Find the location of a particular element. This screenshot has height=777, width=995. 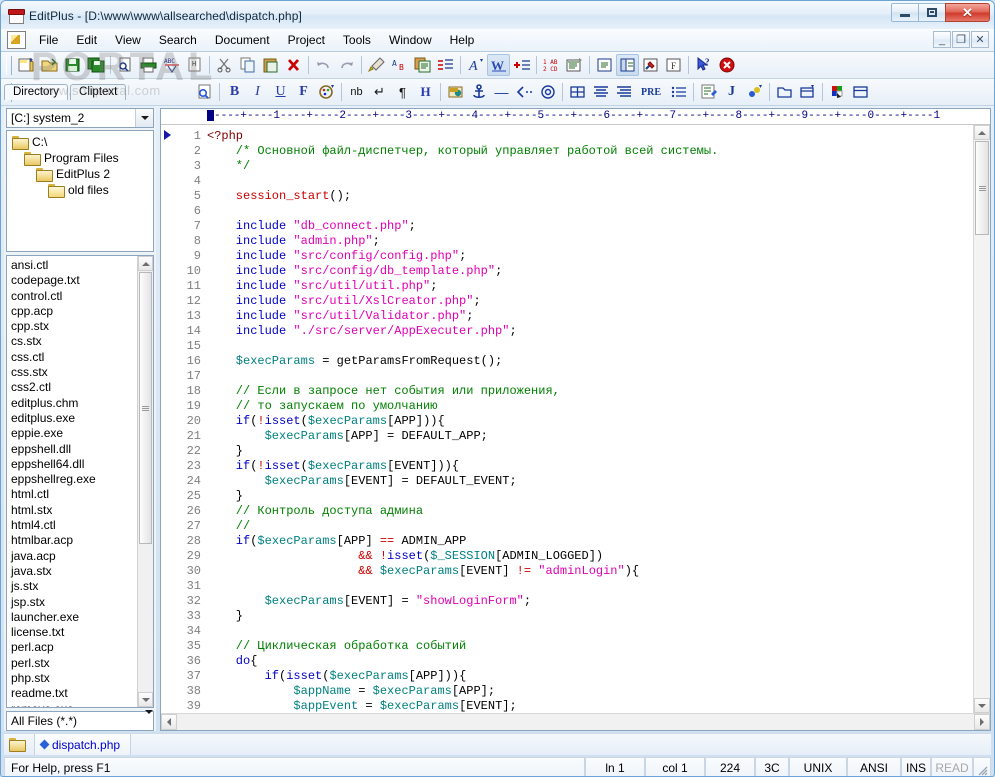

file-list-item: java.stx is located at coordinates (74, 571).